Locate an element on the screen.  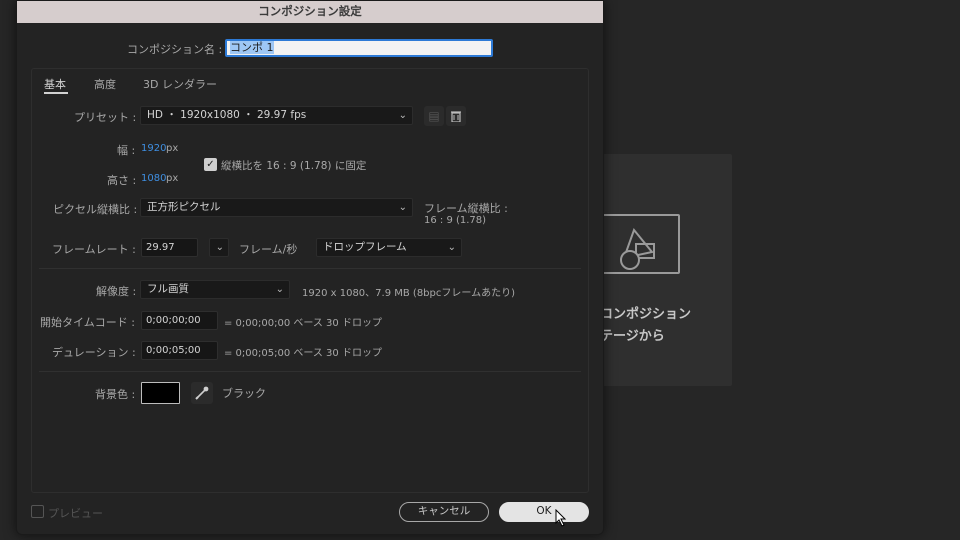
comp-name-input: コンポ 1 is located at coordinates (359, 48).